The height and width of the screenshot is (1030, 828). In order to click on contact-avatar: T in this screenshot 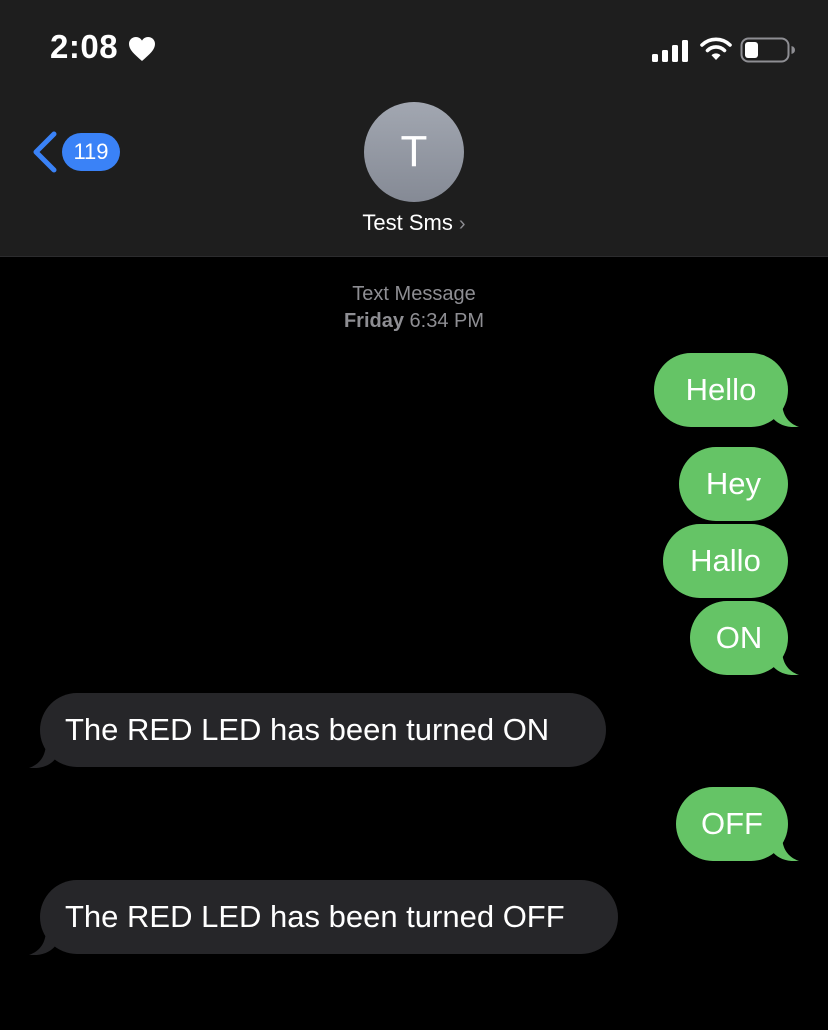, I will do `click(414, 152)`.